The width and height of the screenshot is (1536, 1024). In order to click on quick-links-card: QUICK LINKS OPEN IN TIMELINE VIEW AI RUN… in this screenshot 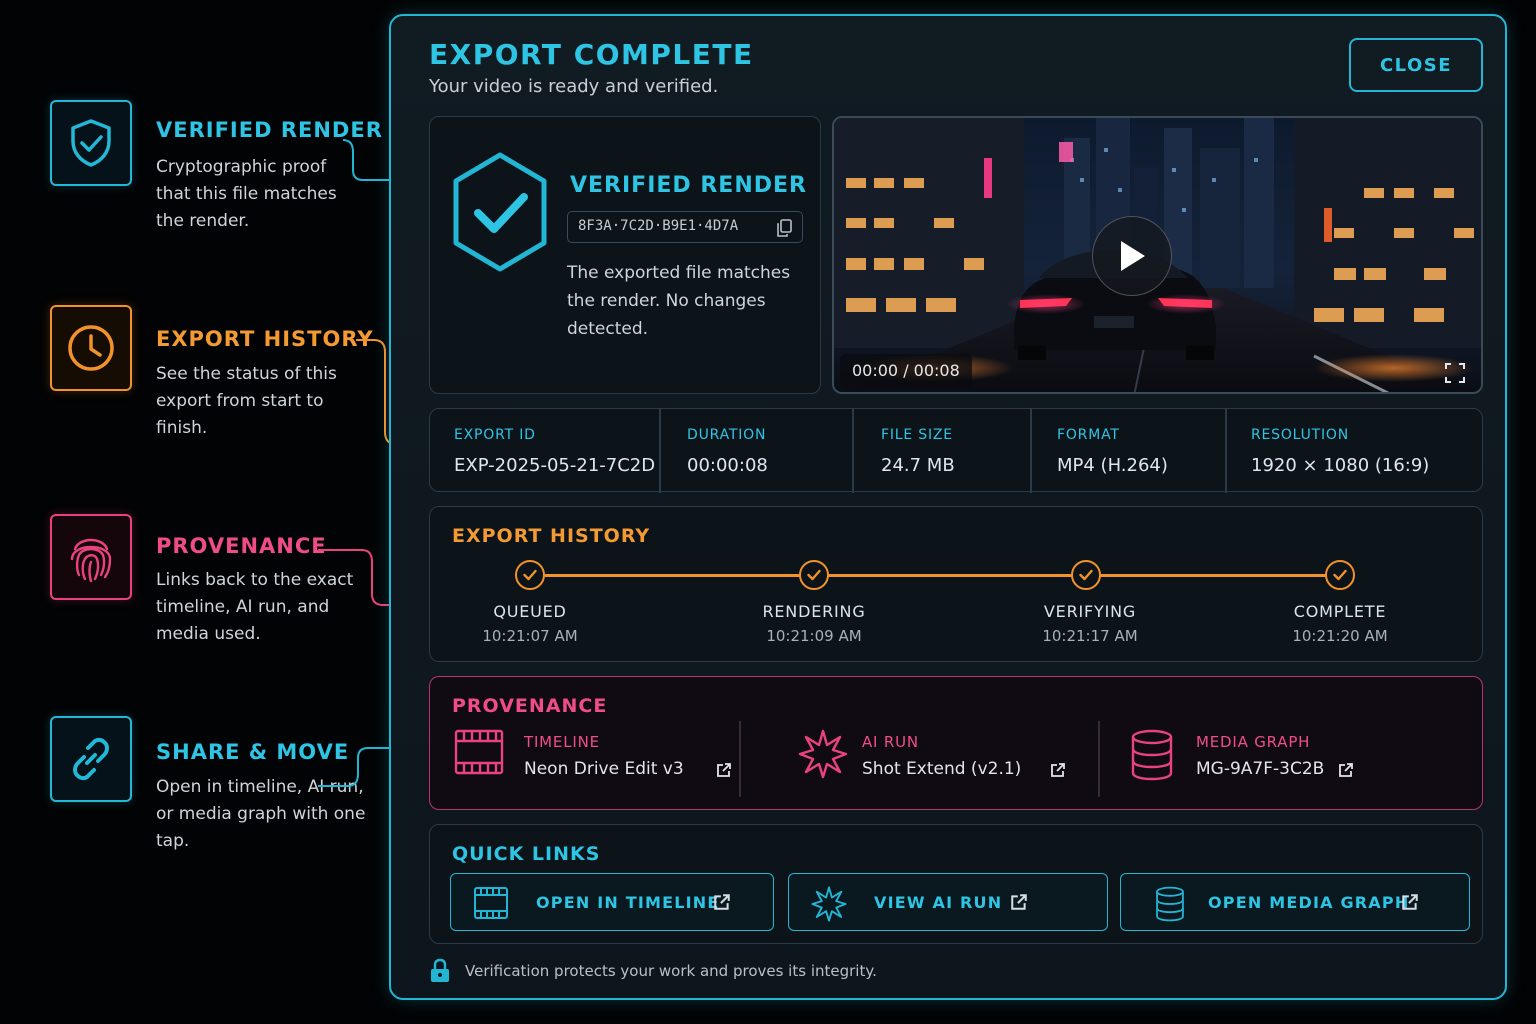, I will do `click(956, 884)`.